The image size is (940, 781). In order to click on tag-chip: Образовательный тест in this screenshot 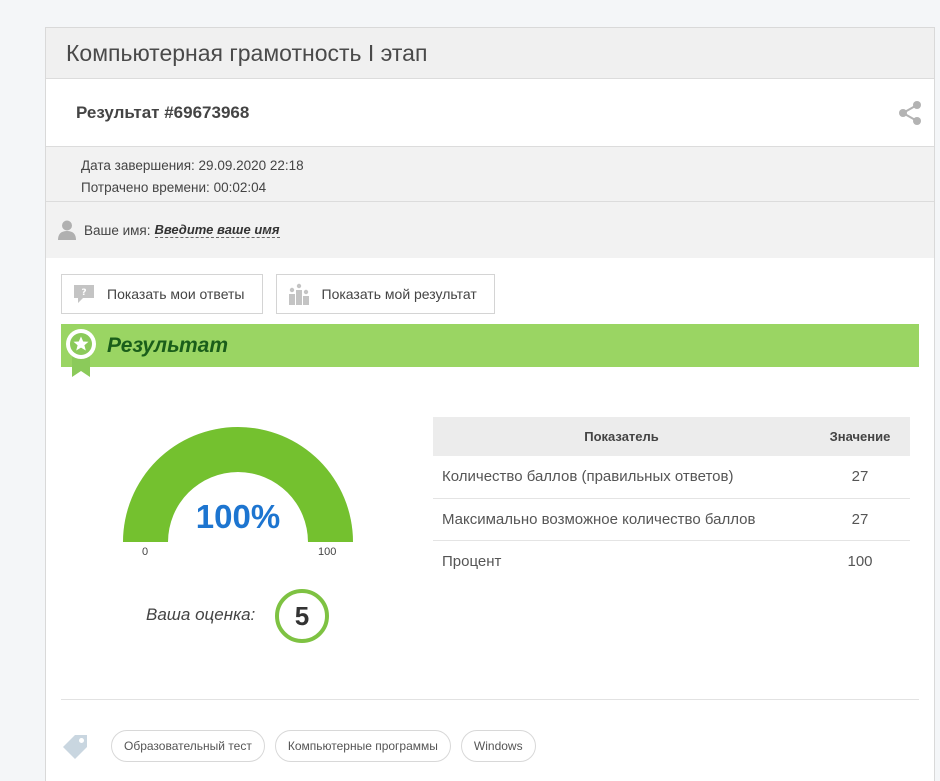, I will do `click(188, 746)`.